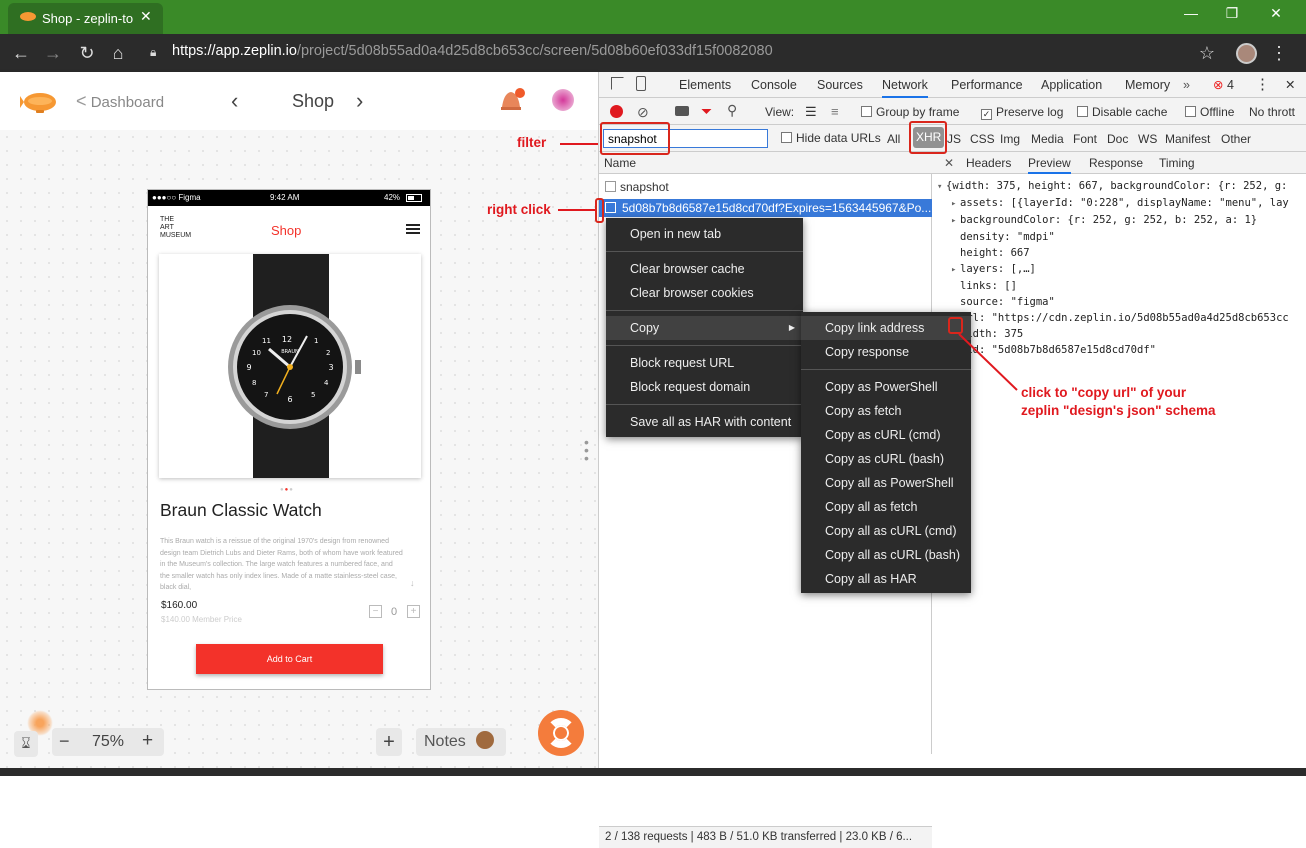 This screenshot has height=848, width=1306. Describe the element at coordinates (1022, 112) in the screenshot. I see `preserve-log-checkbox: ✓ Preserve log` at that location.